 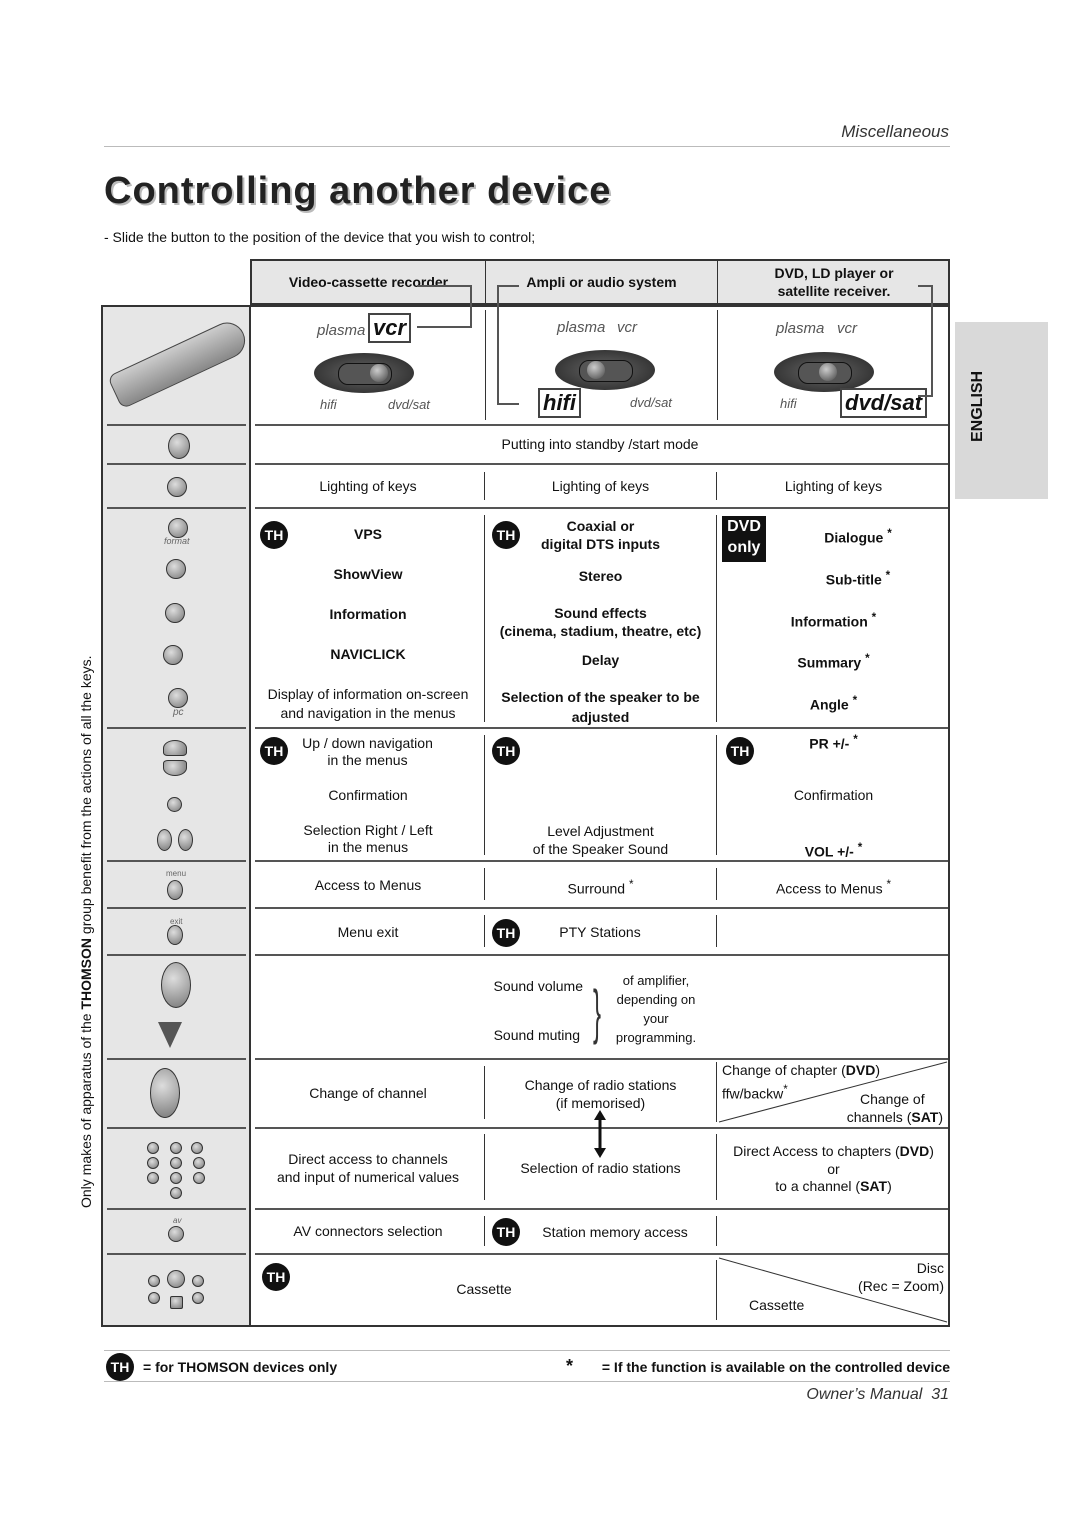 What do you see at coordinates (895, 131) in the screenshot?
I see `section-label: Miscellaneous` at bounding box center [895, 131].